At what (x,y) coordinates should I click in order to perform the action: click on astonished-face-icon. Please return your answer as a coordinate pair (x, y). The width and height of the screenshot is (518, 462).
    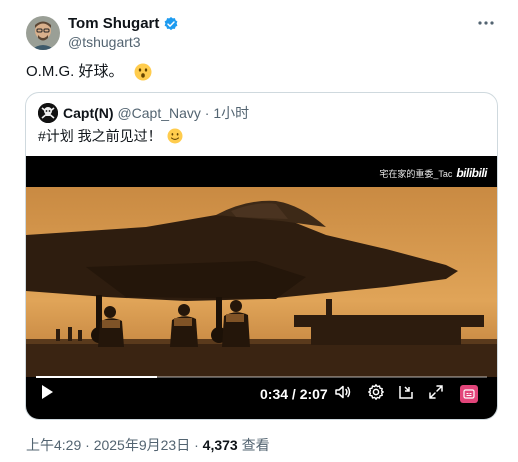
    Looking at the image, I should click on (143, 72).